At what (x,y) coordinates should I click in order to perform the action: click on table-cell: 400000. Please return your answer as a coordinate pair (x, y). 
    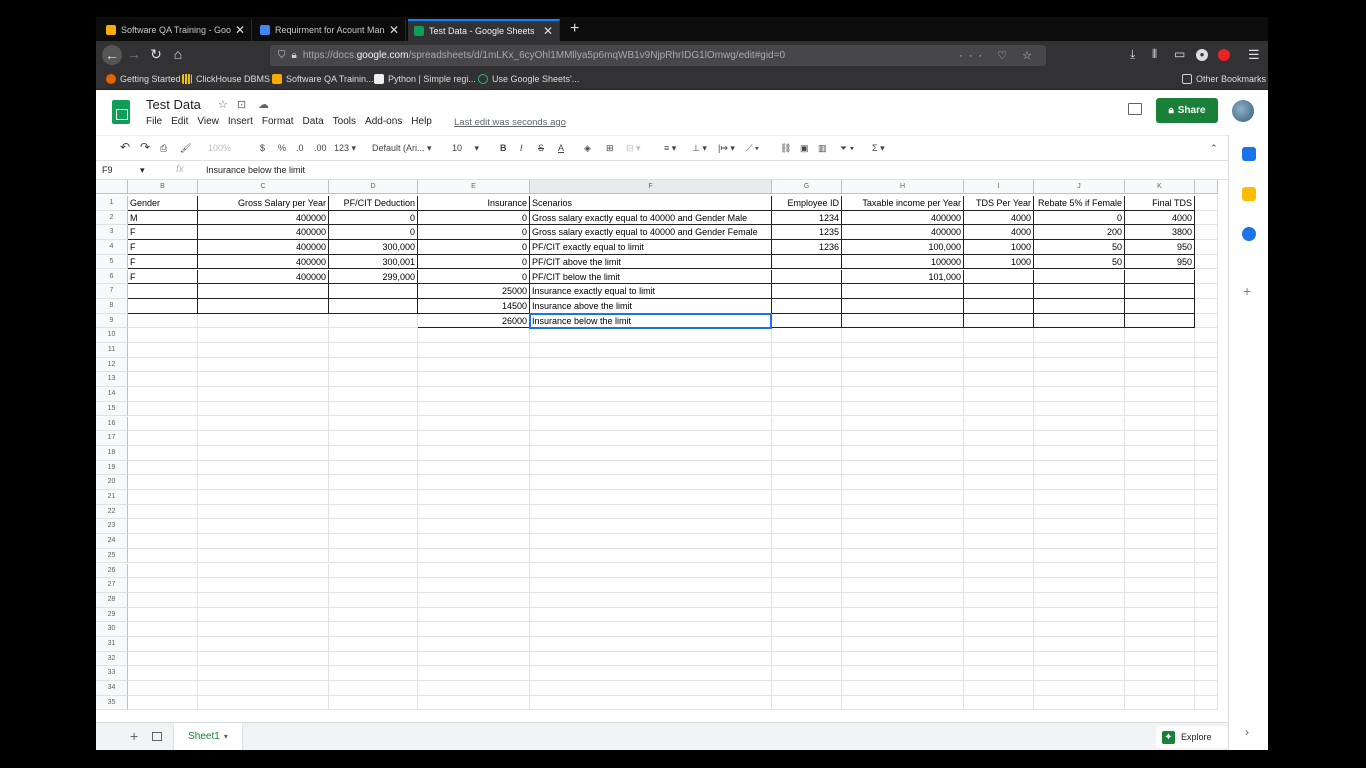
    Looking at the image, I should click on (903, 218).